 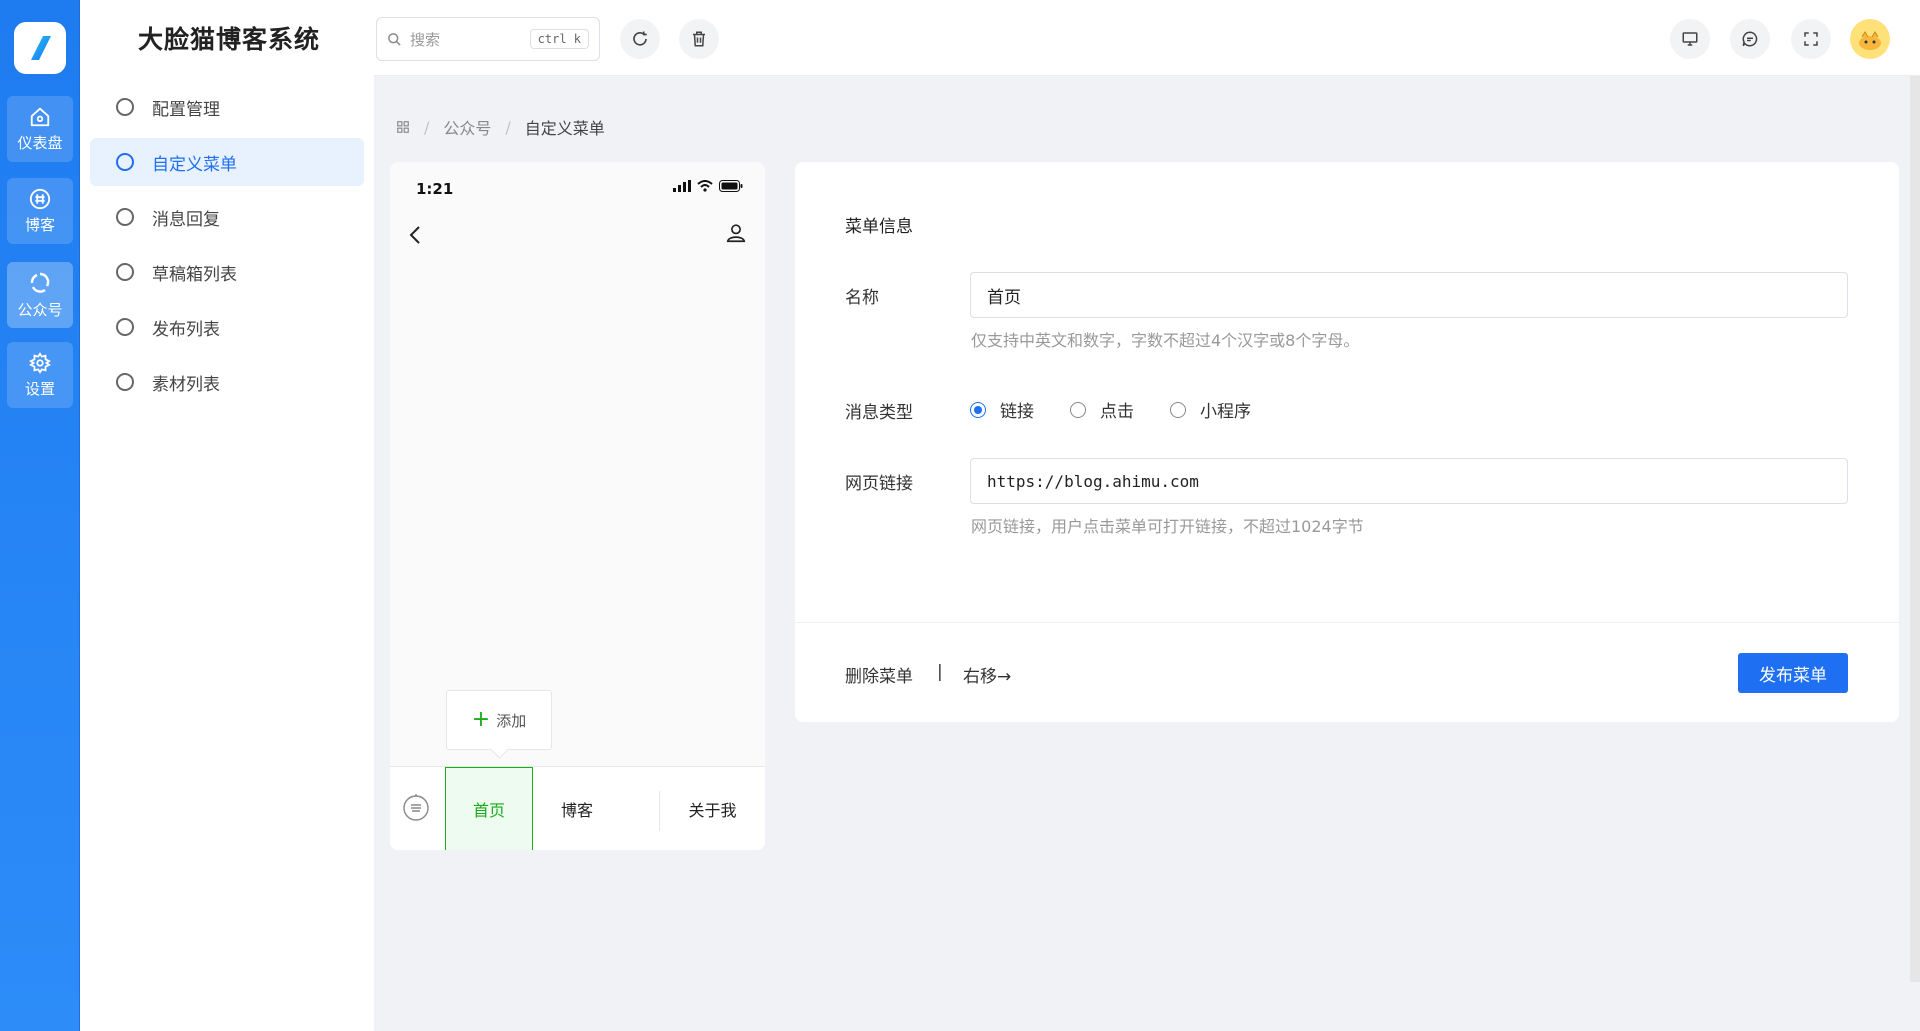 I want to click on user-icon, so click(x=736, y=233).